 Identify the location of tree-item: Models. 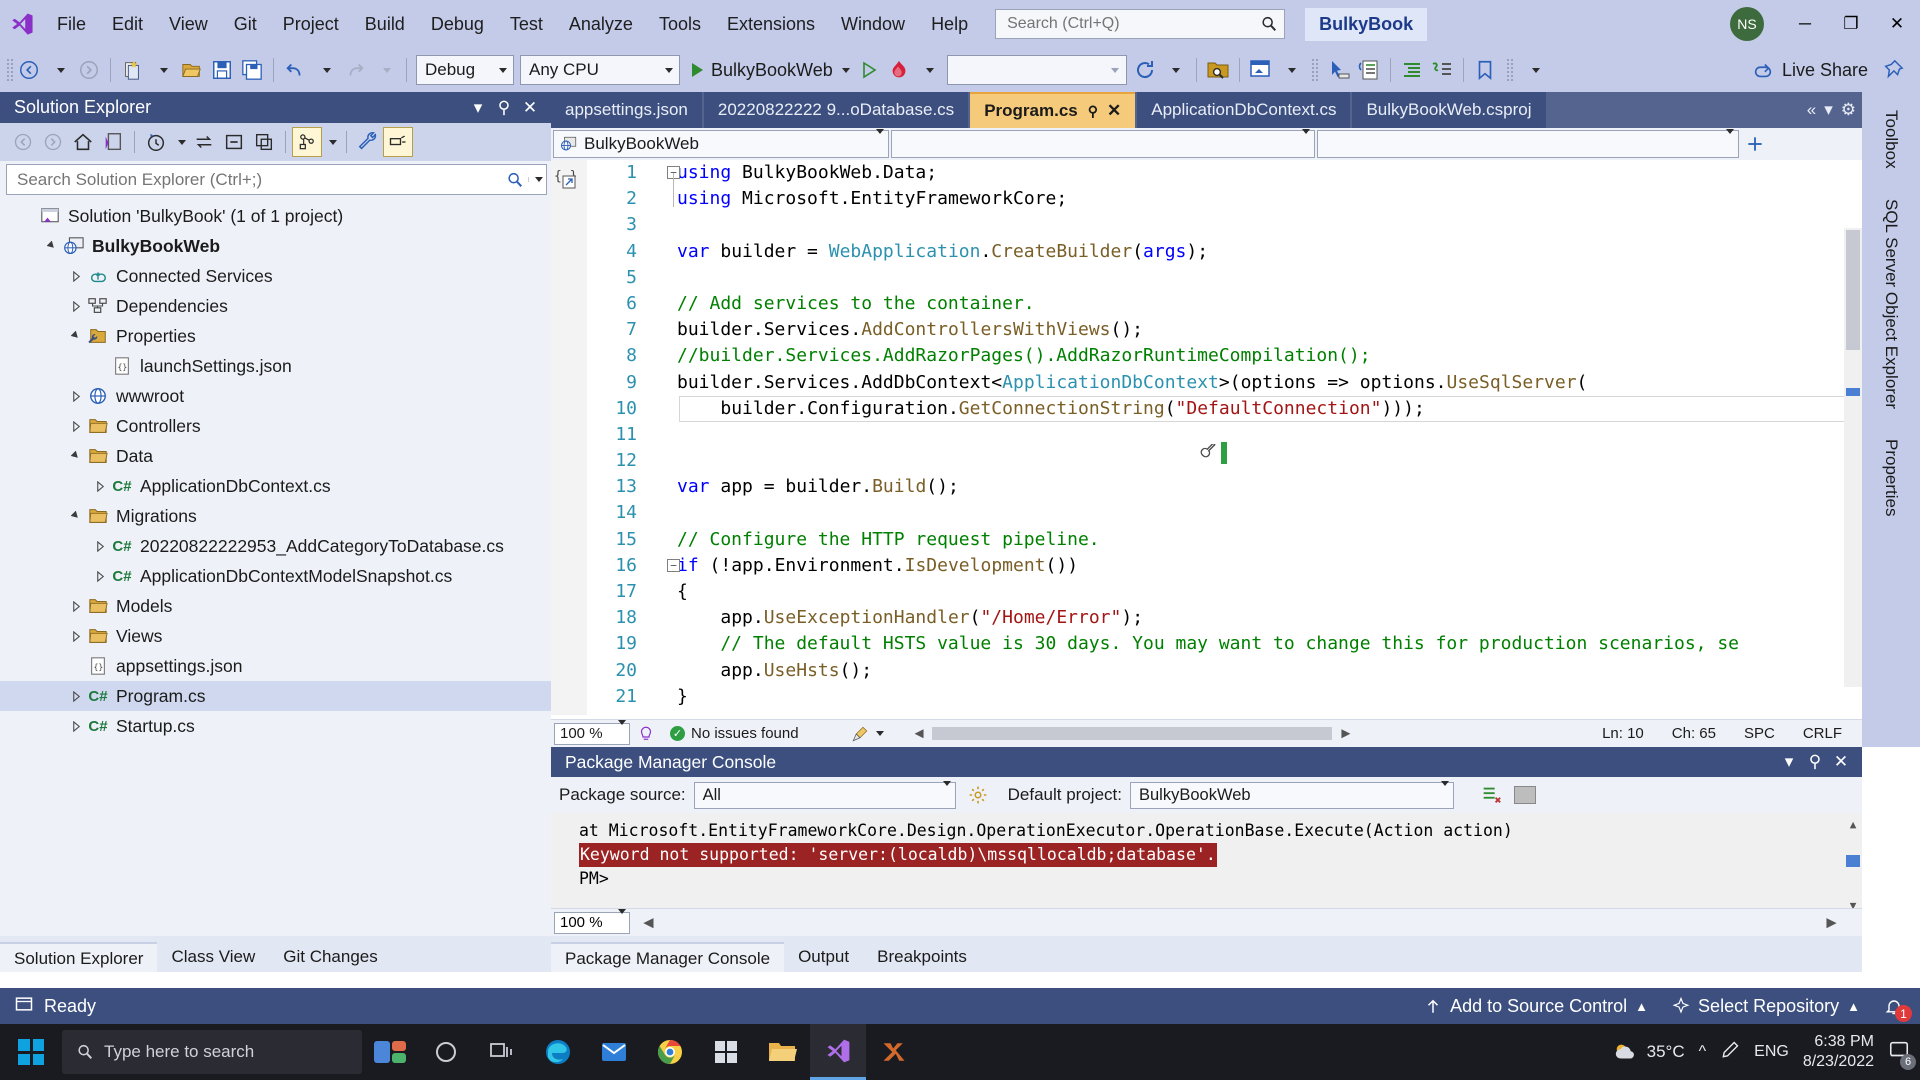
(275, 606).